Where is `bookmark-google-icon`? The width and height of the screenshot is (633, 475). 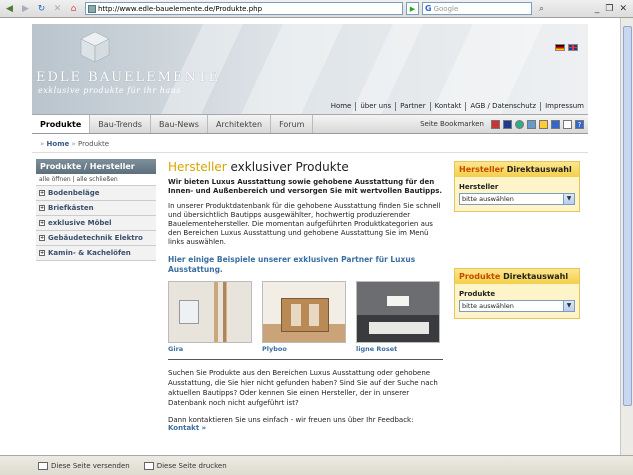
bookmark-google-icon is located at coordinates (567, 124).